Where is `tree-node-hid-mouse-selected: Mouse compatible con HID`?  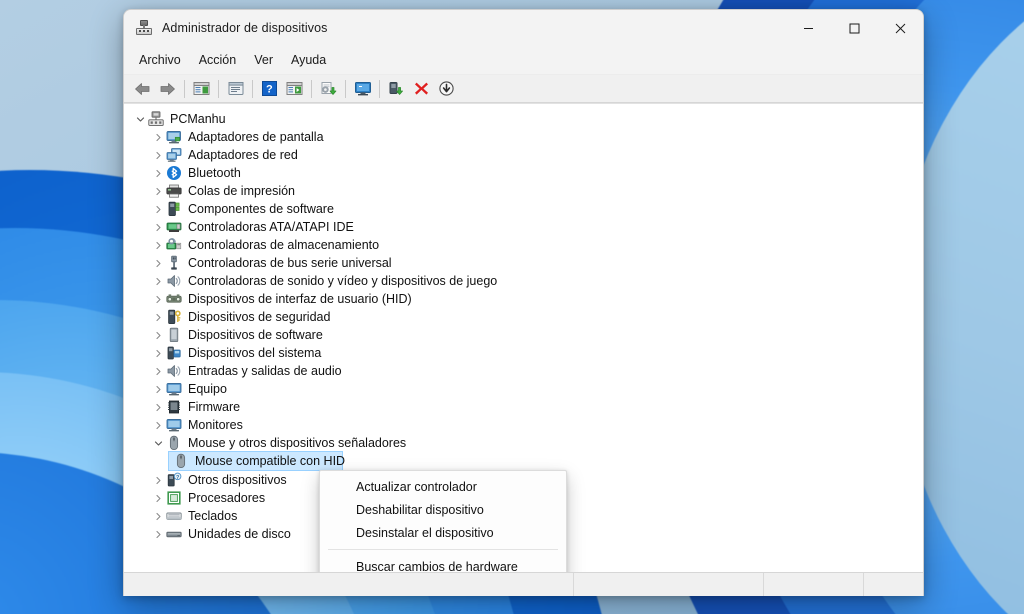 tree-node-hid-mouse-selected: Mouse compatible con HID is located at coordinates (256, 461).